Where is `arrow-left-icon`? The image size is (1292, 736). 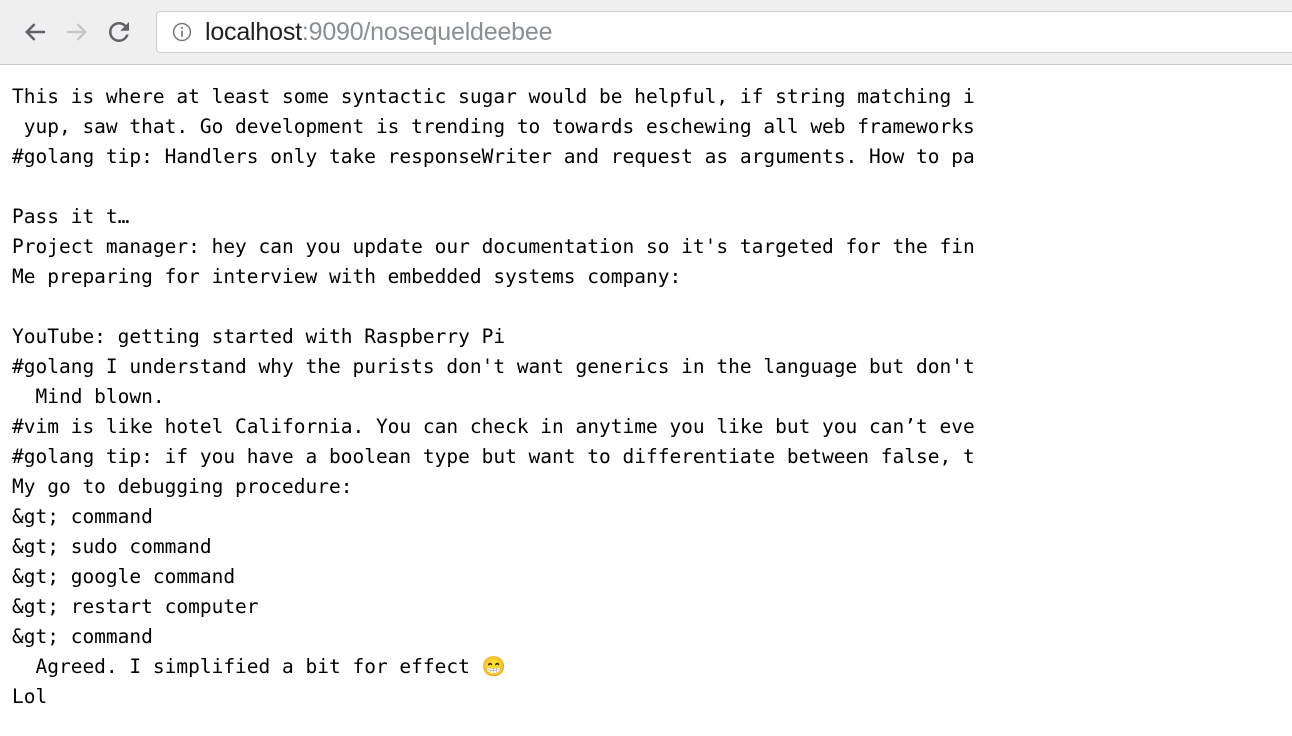
arrow-left-icon is located at coordinates (35, 32).